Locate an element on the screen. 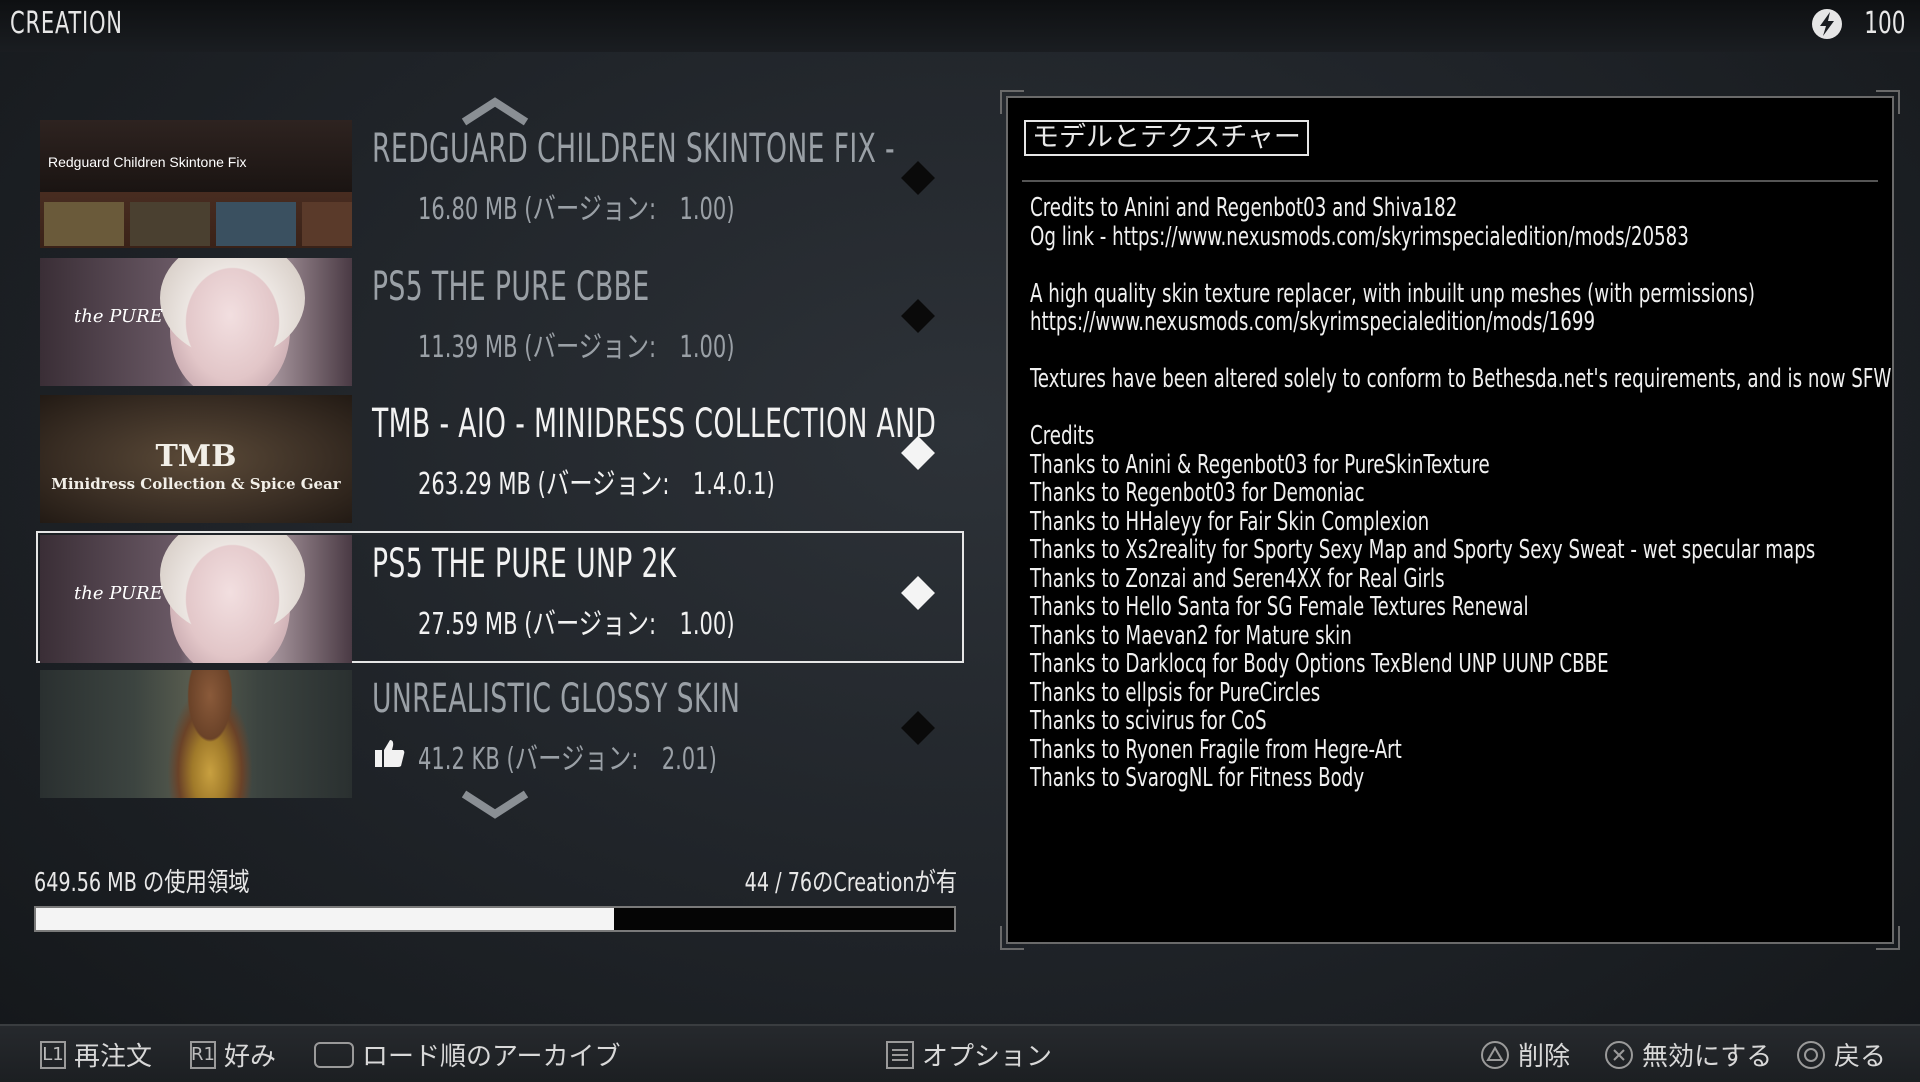 The image size is (1920, 1082). circle-button-icon is located at coordinates (1811, 1054).